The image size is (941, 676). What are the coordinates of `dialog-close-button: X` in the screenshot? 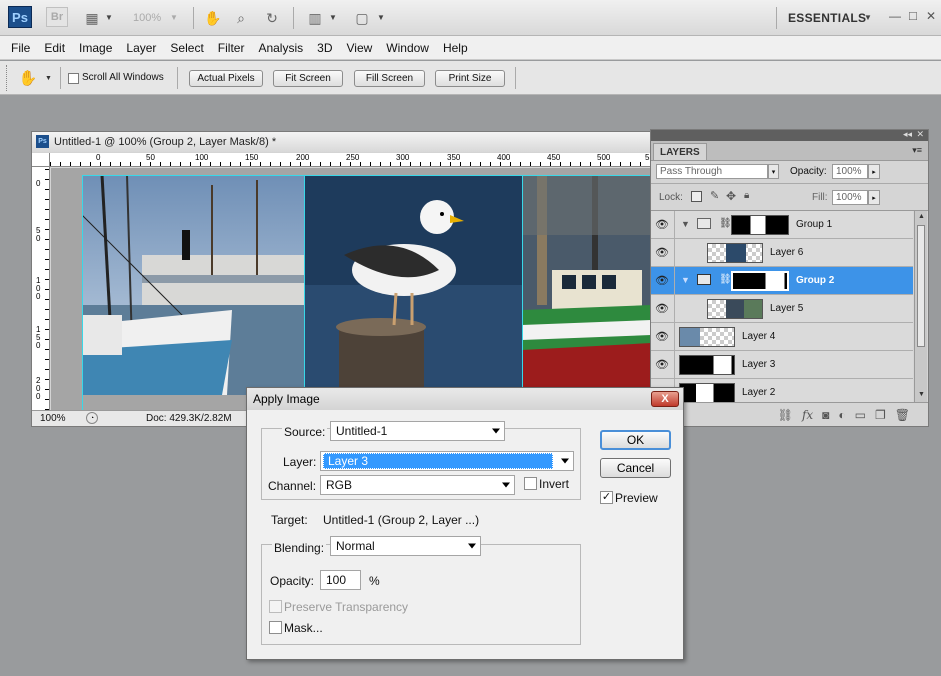 It's located at (665, 399).